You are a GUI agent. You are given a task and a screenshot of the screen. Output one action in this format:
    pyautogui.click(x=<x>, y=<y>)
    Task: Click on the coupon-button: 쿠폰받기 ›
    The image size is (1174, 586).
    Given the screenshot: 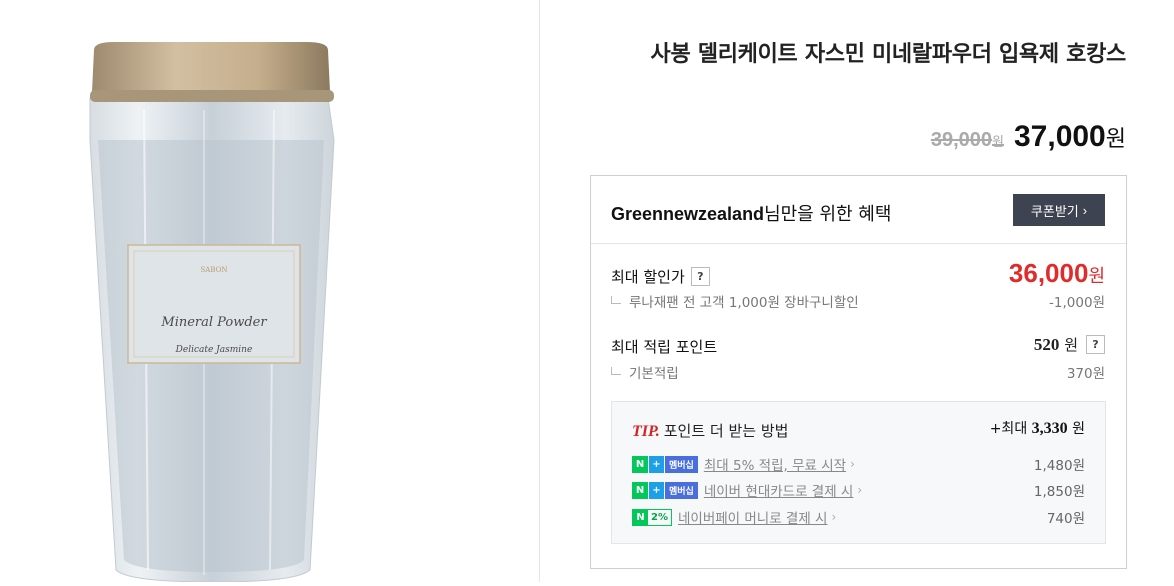 What is the action you would take?
    pyautogui.click(x=1059, y=210)
    